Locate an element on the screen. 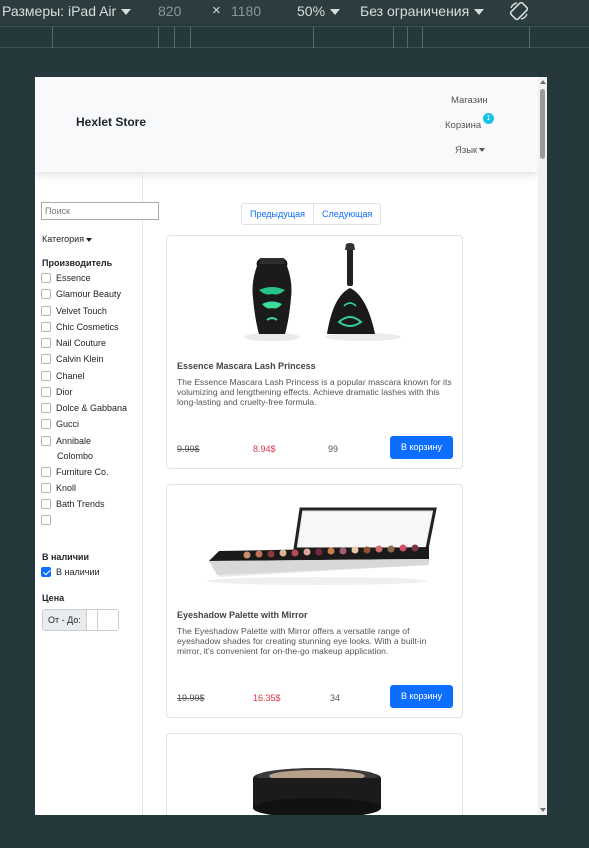 This screenshot has width=589, height=848. nav-link-language: Язык is located at coordinates (470, 150).